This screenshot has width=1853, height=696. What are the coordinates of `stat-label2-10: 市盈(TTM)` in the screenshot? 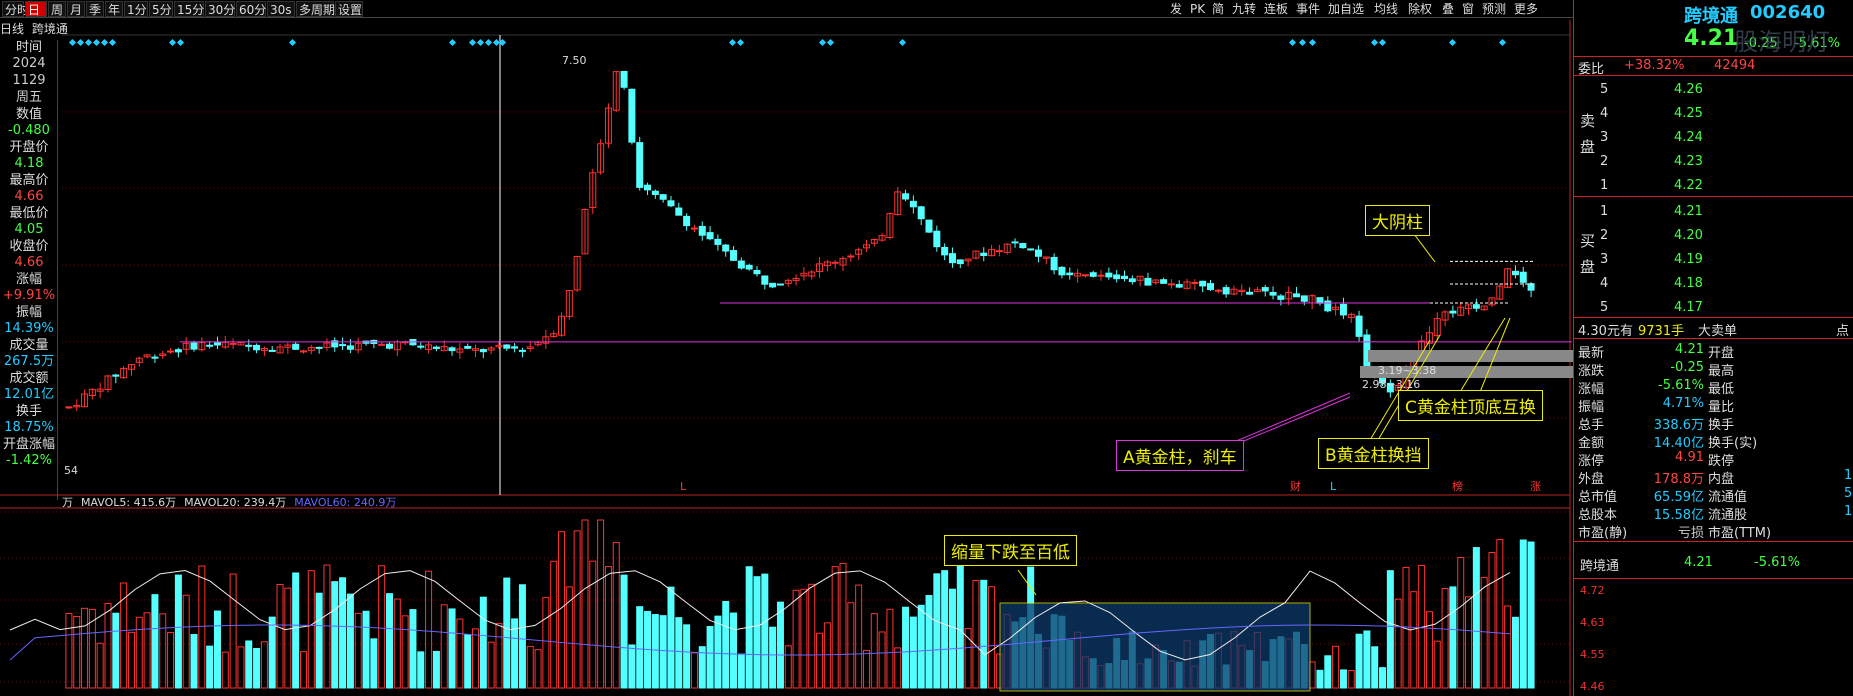 It's located at (1740, 533).